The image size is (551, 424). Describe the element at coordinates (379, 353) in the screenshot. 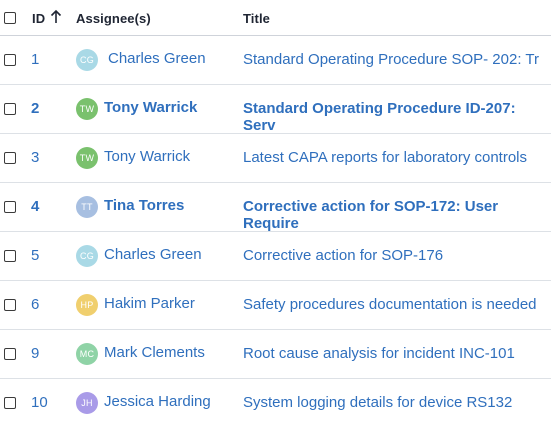

I see `issue-title-link: Root cause analysis for incident INC-101` at that location.